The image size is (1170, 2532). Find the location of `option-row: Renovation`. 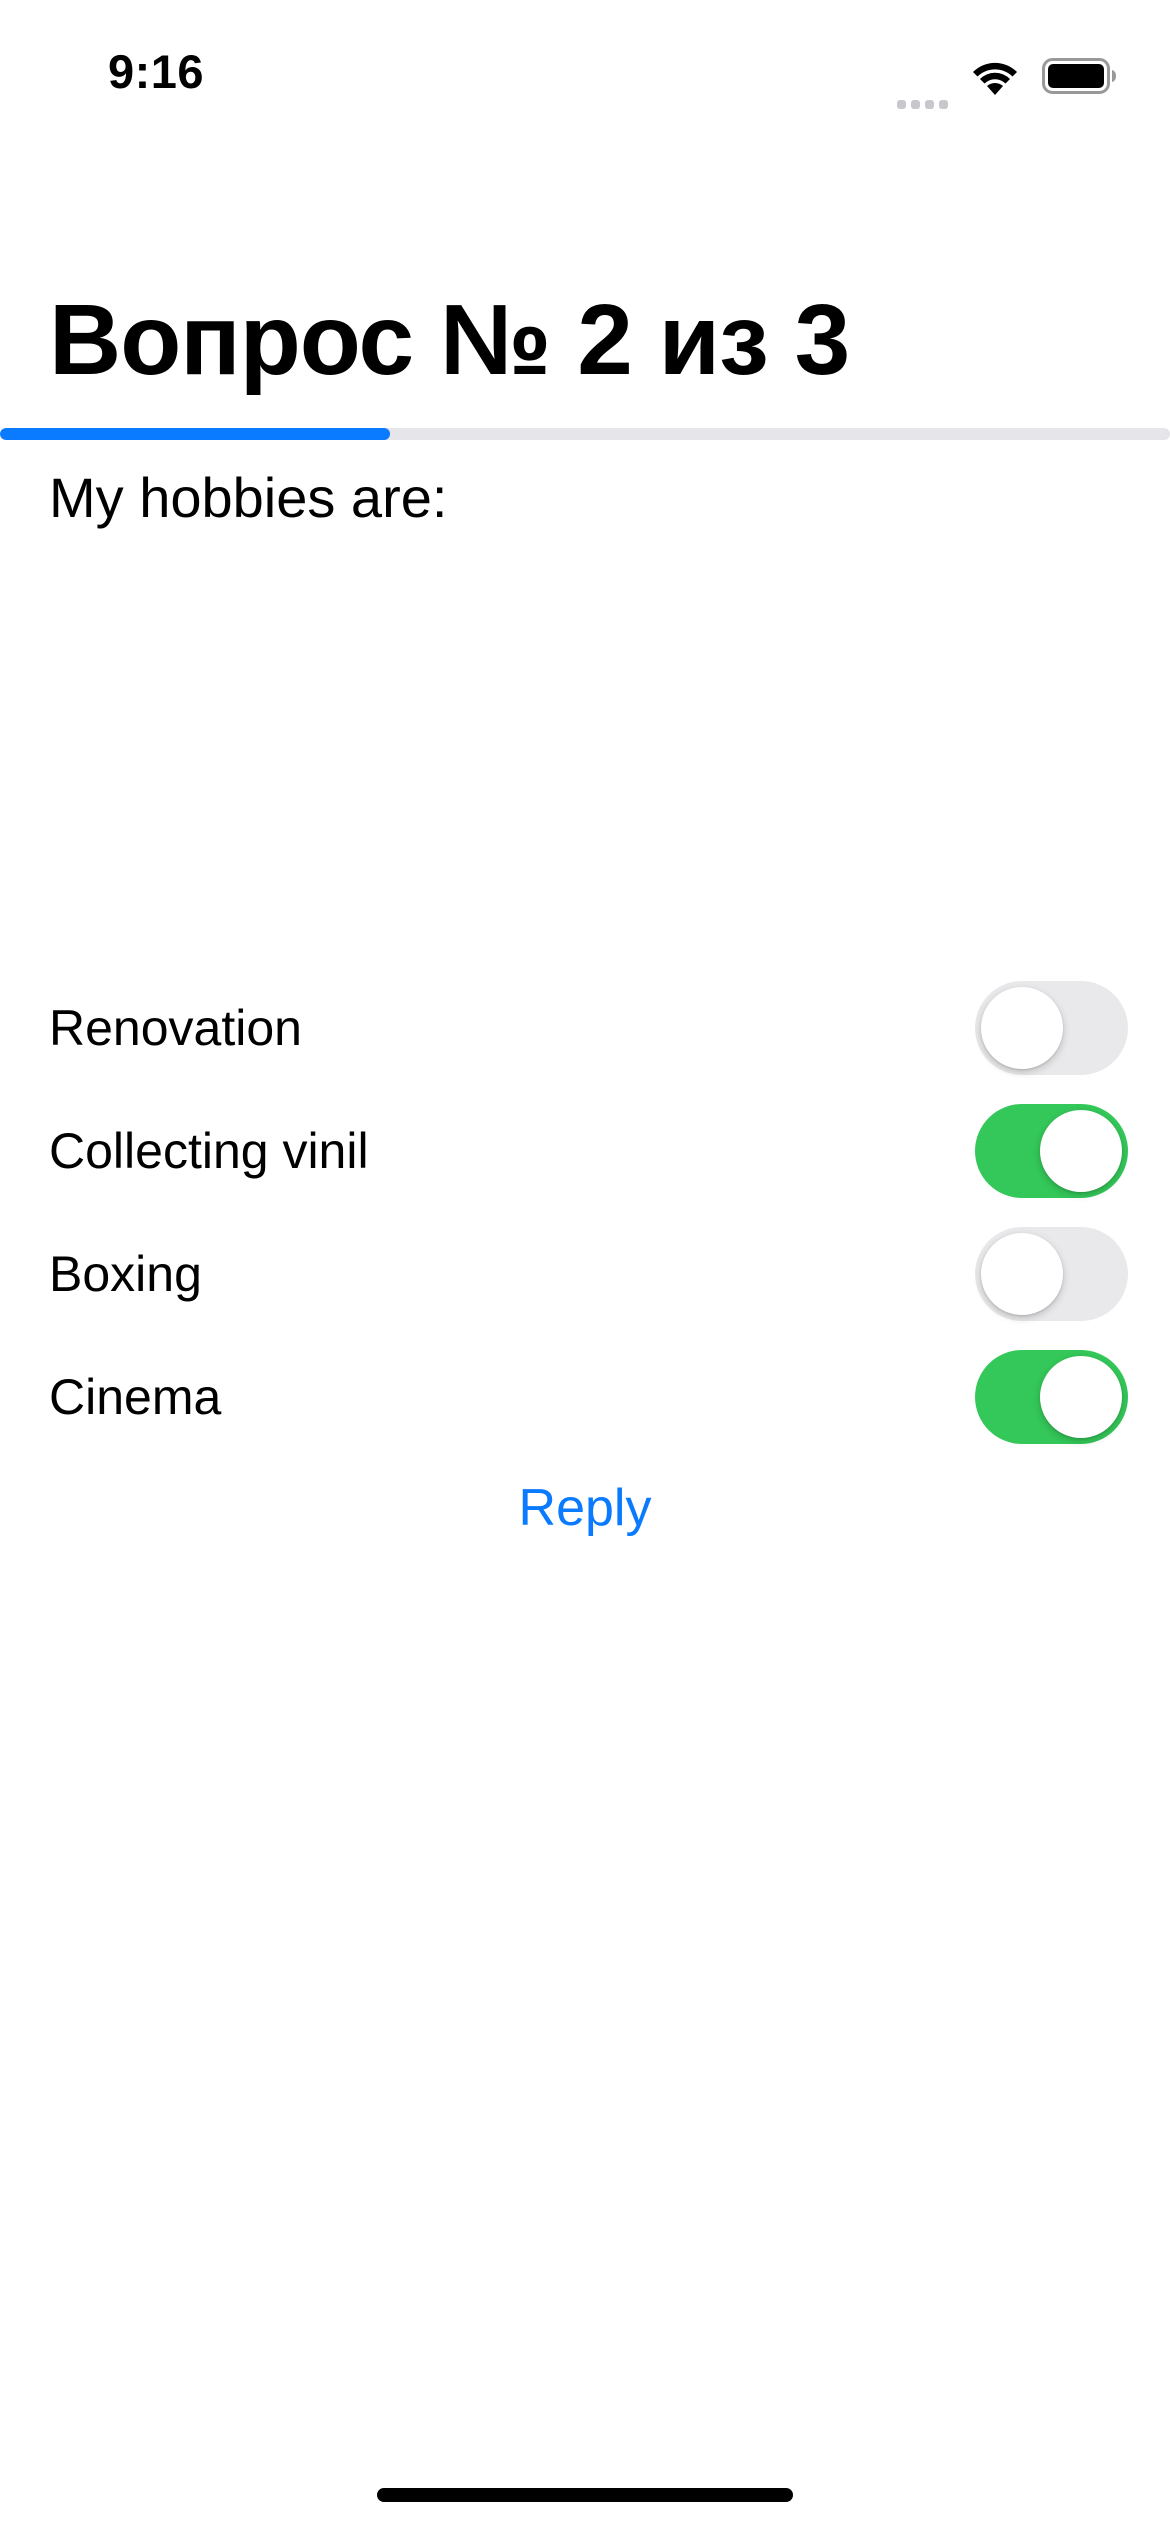

option-row: Renovation is located at coordinates (589, 1027).